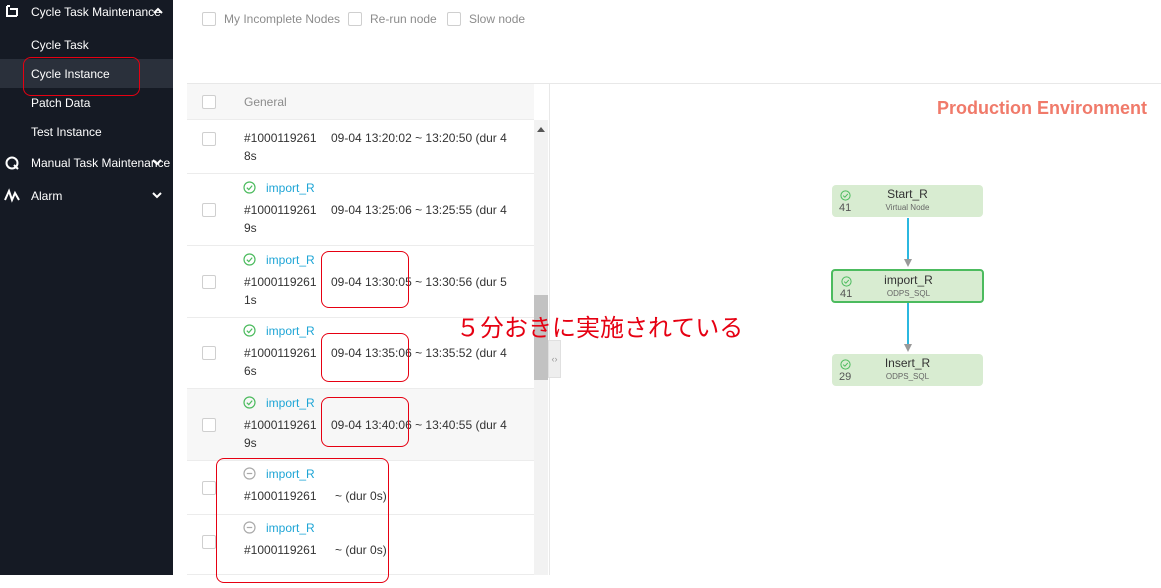 The height and width of the screenshot is (588, 1161). I want to click on sidebar-item-test-instance: Test Instance, so click(86, 131).